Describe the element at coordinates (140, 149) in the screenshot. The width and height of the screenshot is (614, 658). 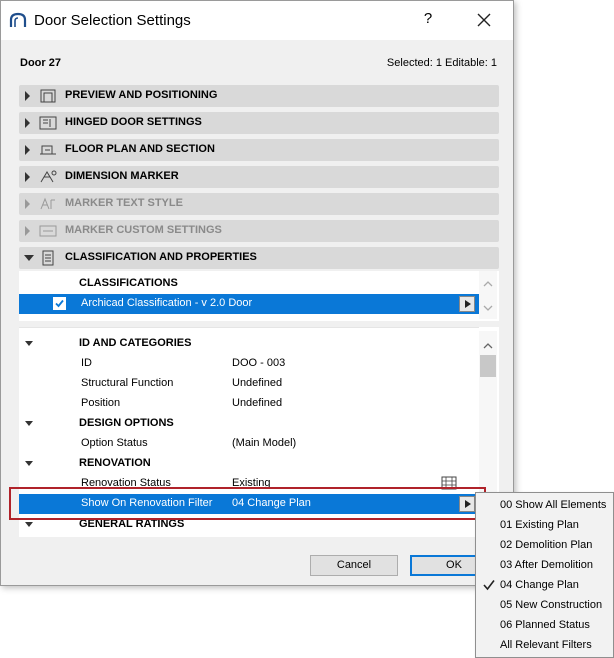
I see `section-label: FLOOR PLAN AND SECTION` at that location.